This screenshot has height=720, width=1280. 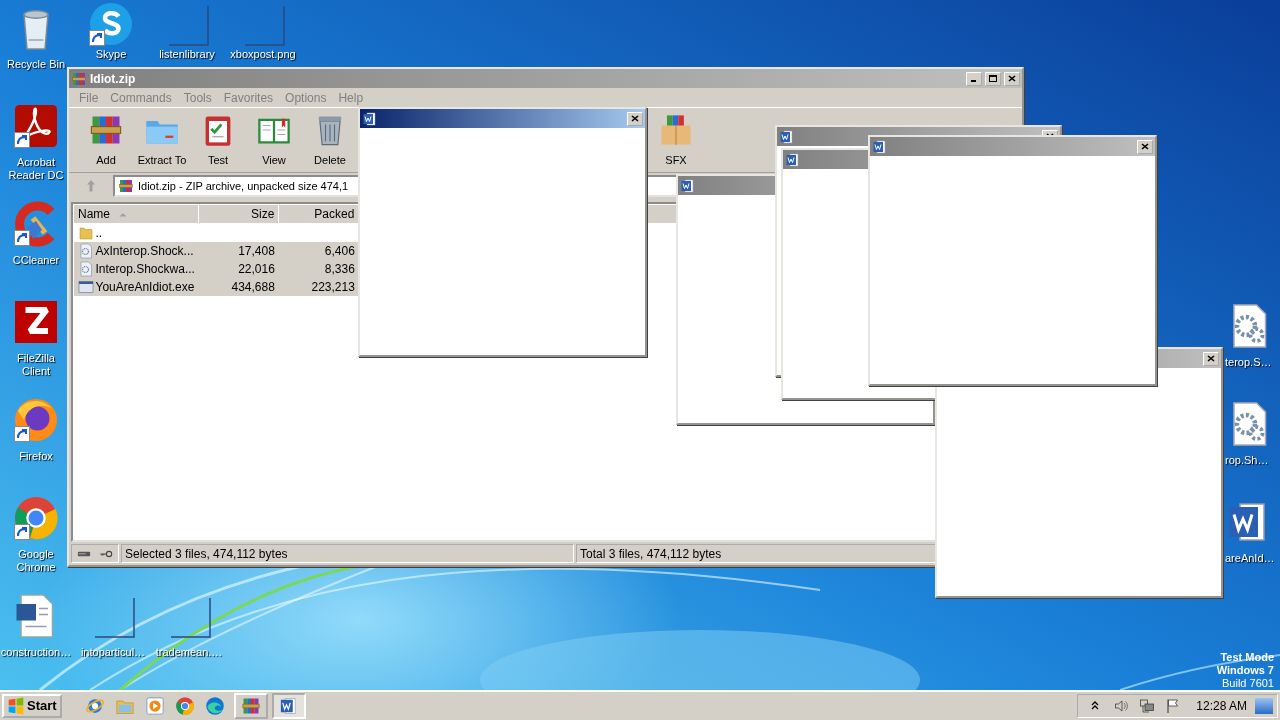 I want to click on system-notice: Windows 7, so click(x=1245, y=670).